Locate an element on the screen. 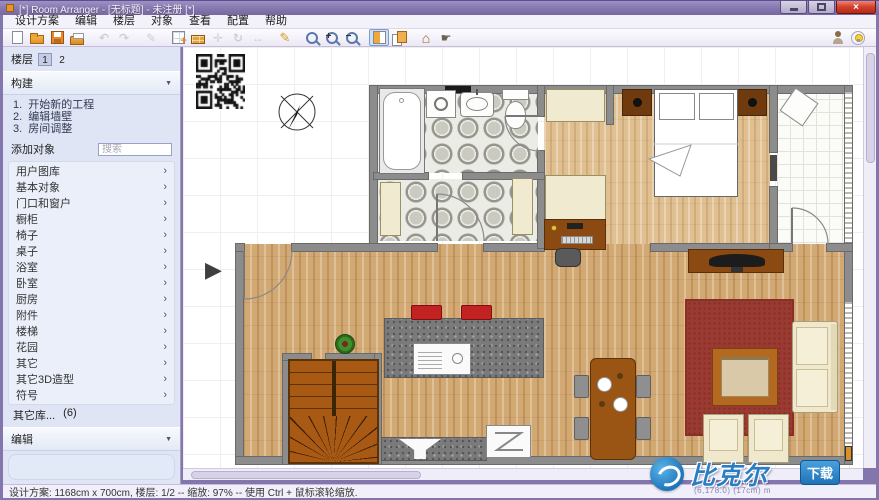 This screenshot has width=879, height=500. floors-row: 楼层 12 is located at coordinates (91, 58).